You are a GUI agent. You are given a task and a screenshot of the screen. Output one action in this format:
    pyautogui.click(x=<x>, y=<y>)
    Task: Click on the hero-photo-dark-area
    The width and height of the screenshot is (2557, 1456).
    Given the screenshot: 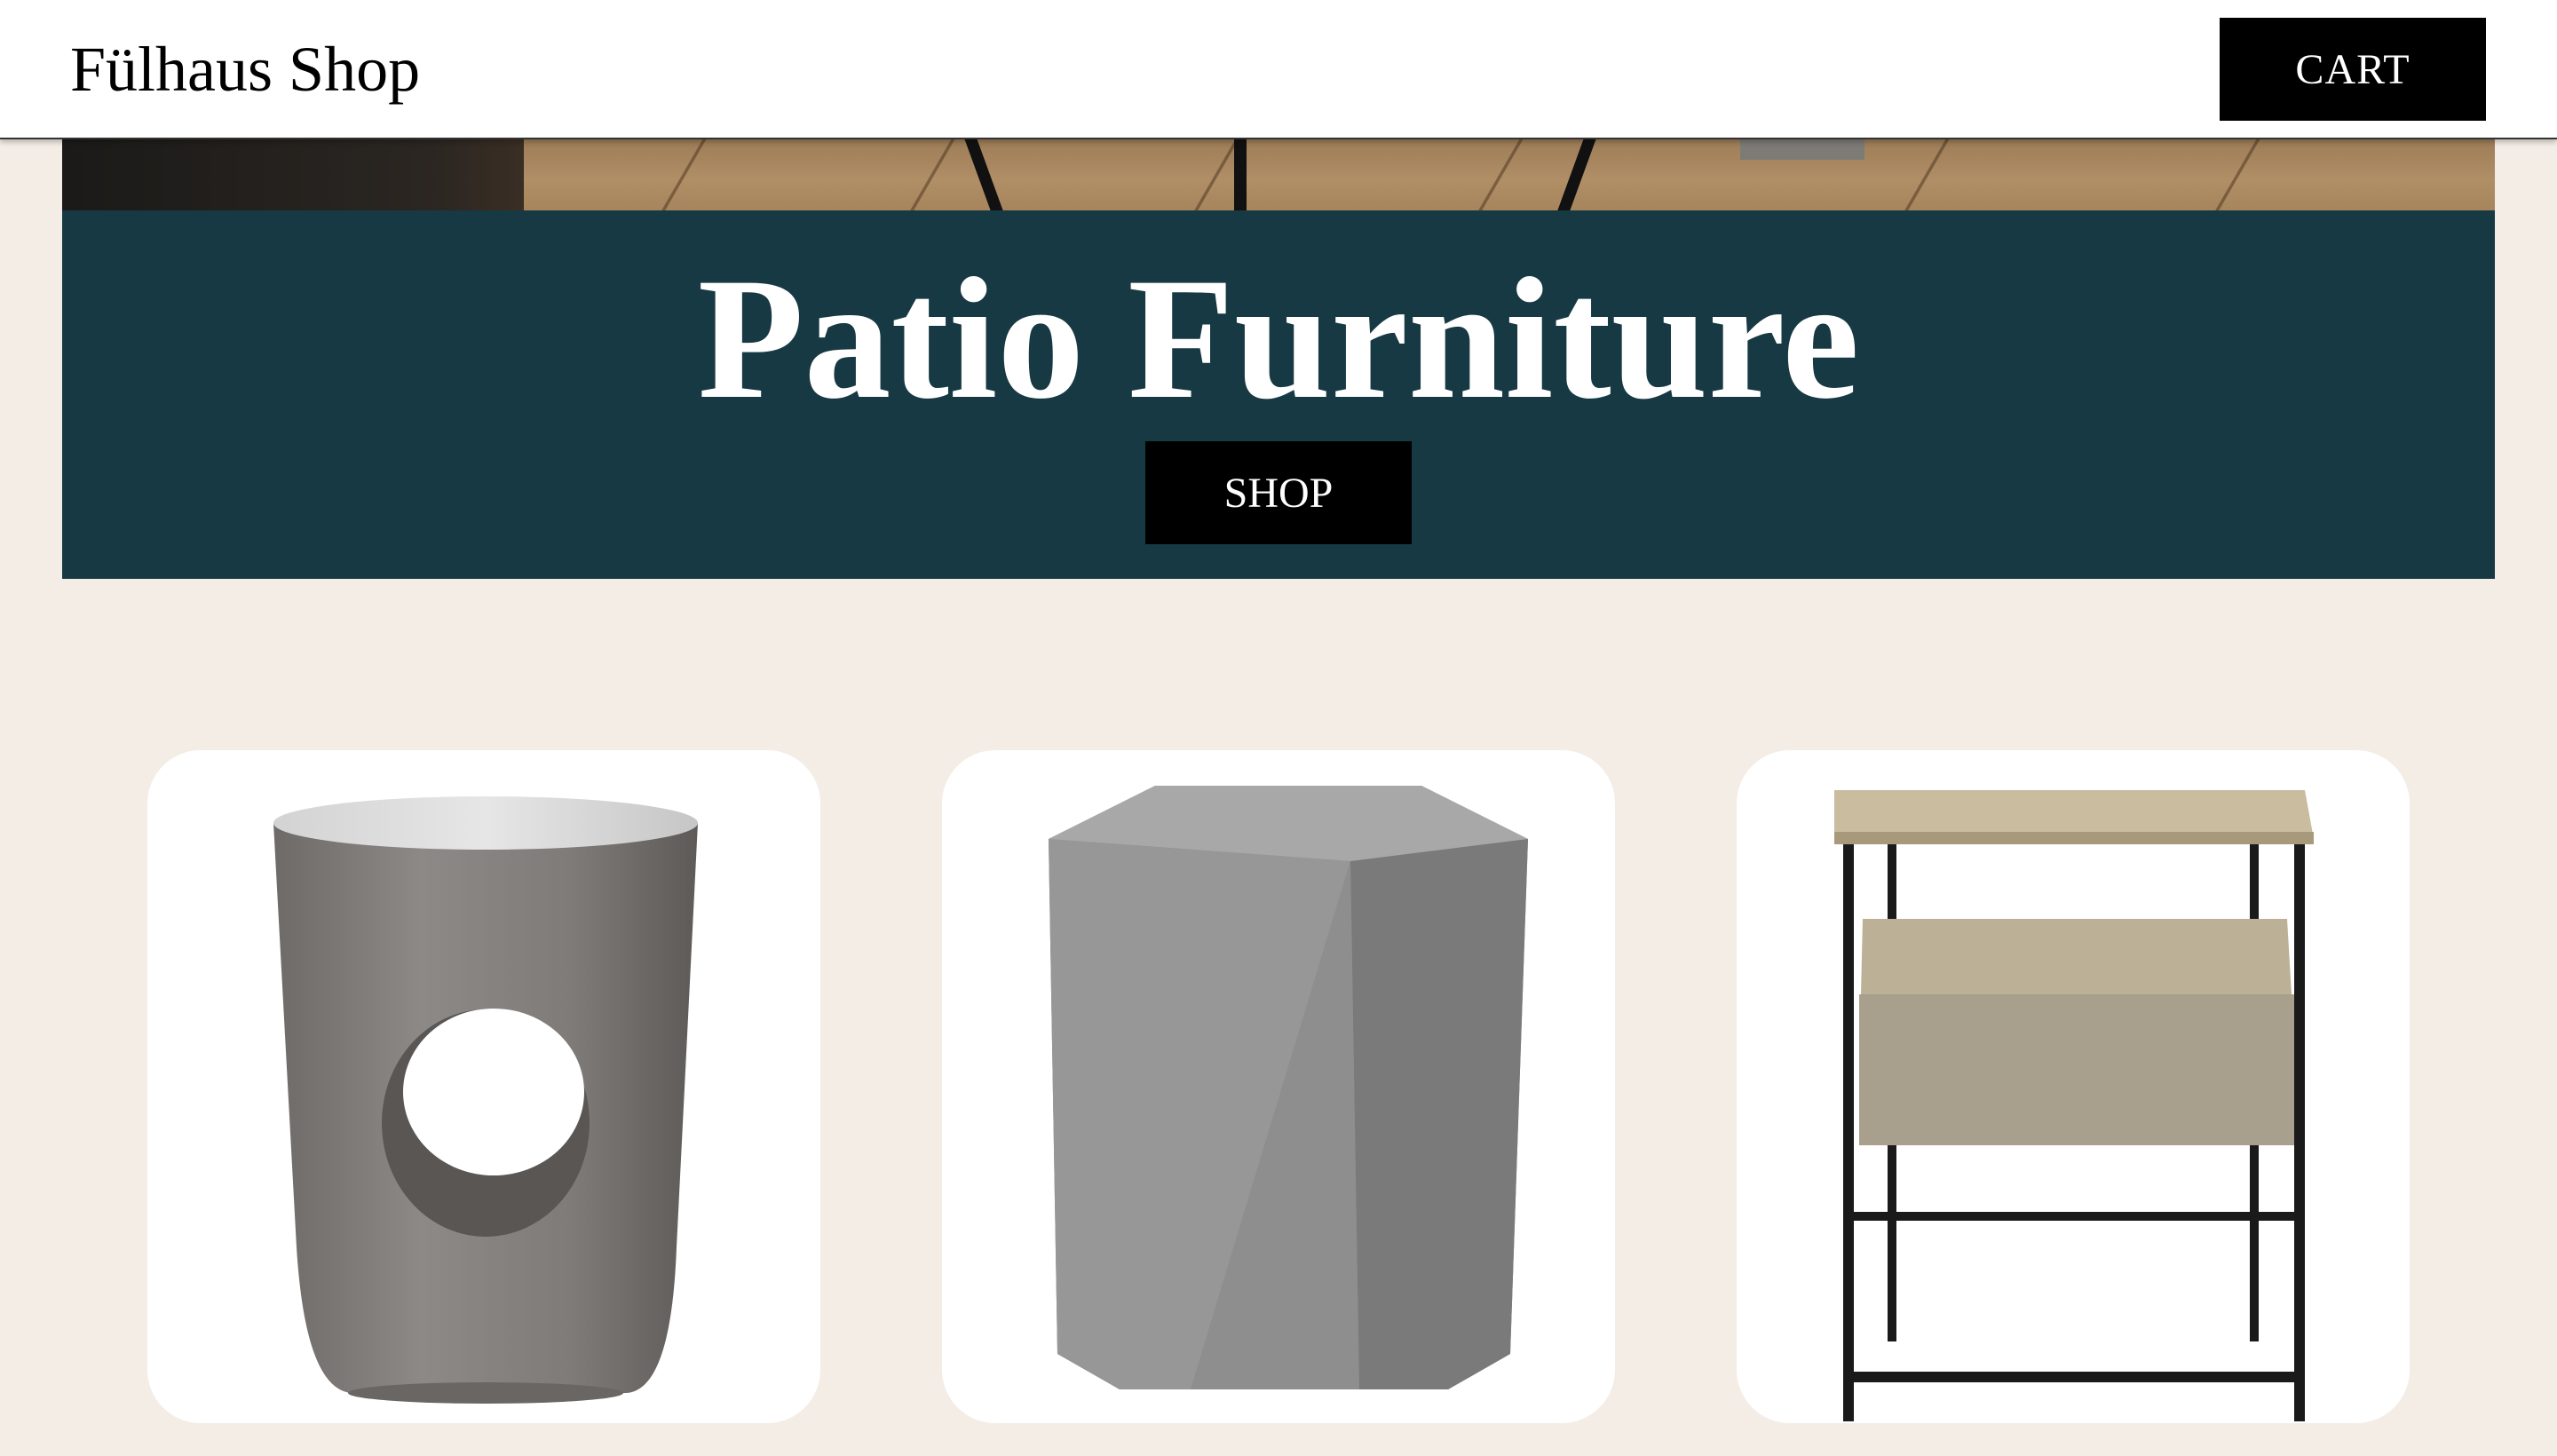 What is the action you would take?
    pyautogui.click(x=293, y=172)
    